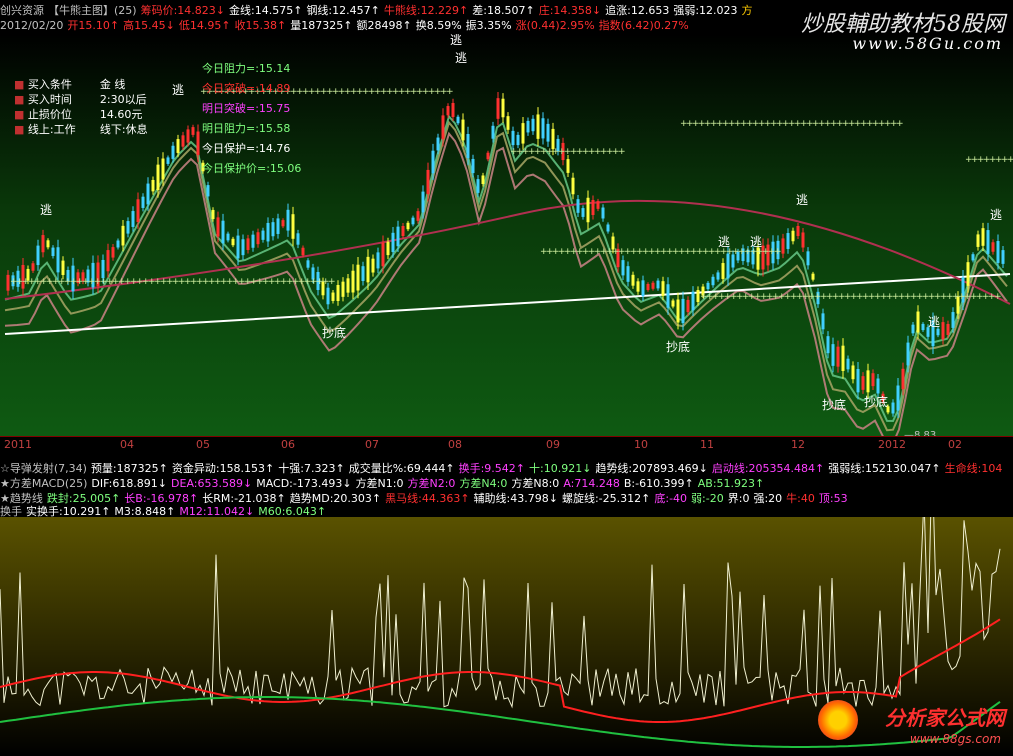 This screenshot has height=756, width=1013. Describe the element at coordinates (51, 129) in the screenshot. I see `condition-label: 线上:工作` at that location.